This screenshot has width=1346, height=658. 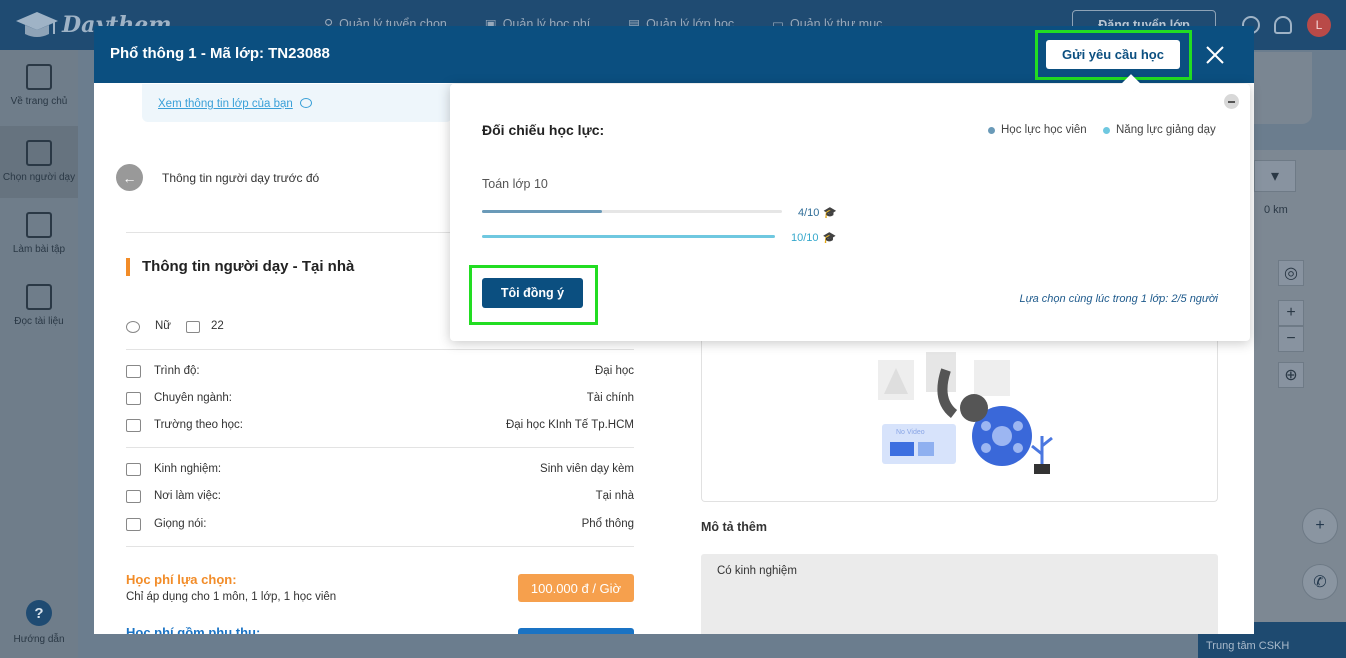 I want to click on row-value: Tại nhà, so click(x=614, y=496).